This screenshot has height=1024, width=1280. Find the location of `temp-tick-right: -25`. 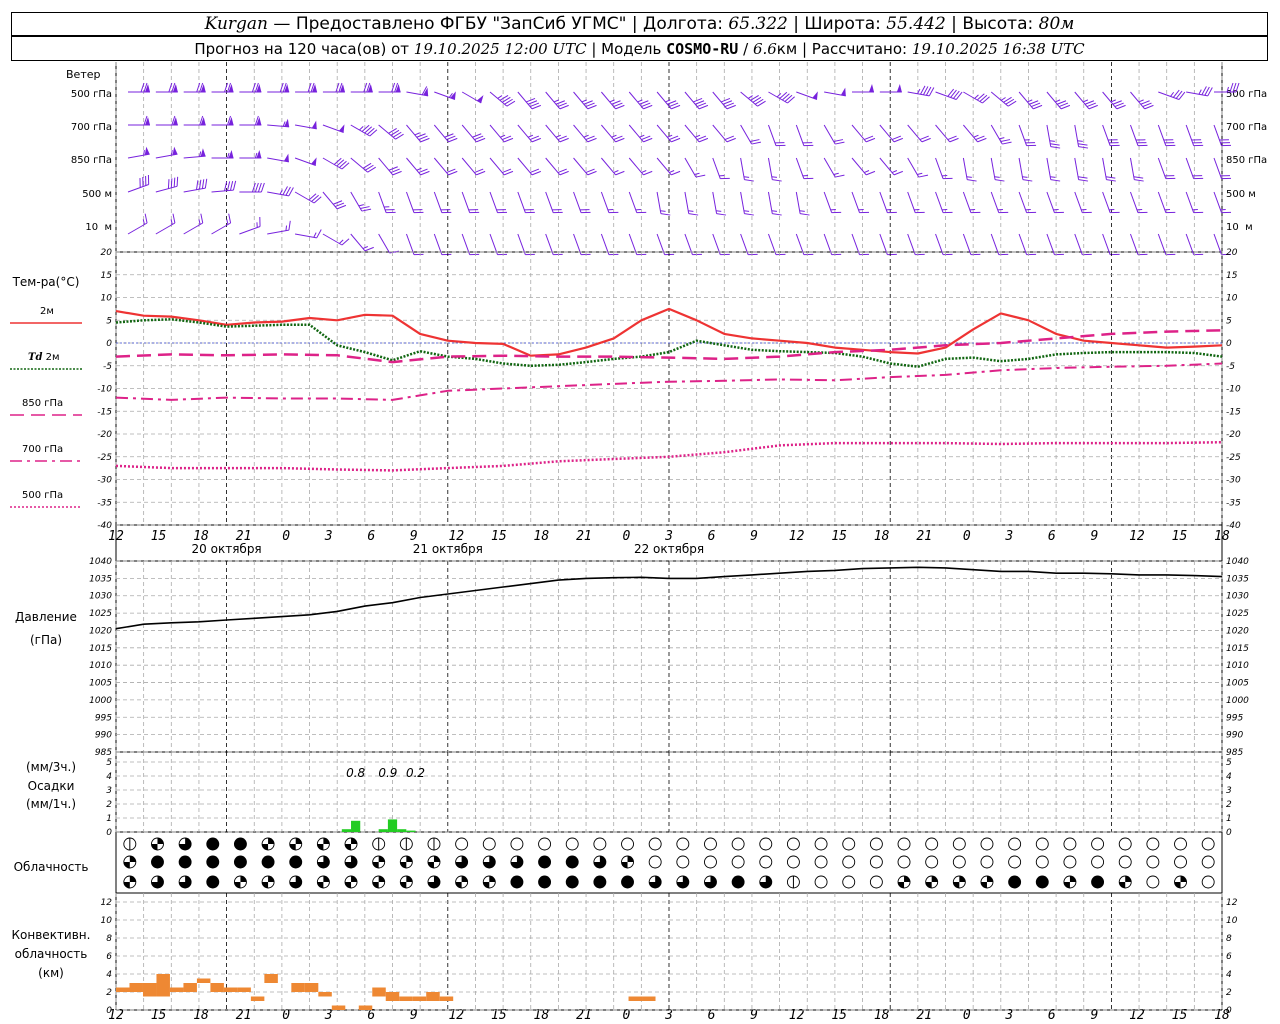

temp-tick-right: -25 is located at coordinates (1233, 458).